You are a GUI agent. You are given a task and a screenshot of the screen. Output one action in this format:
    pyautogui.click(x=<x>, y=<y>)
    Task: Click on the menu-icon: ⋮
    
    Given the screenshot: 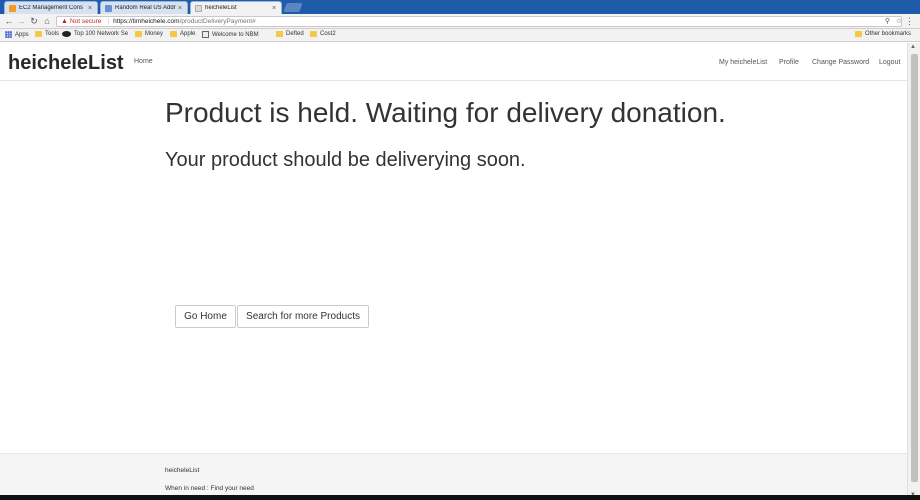 What is the action you would take?
    pyautogui.click(x=909, y=21)
    